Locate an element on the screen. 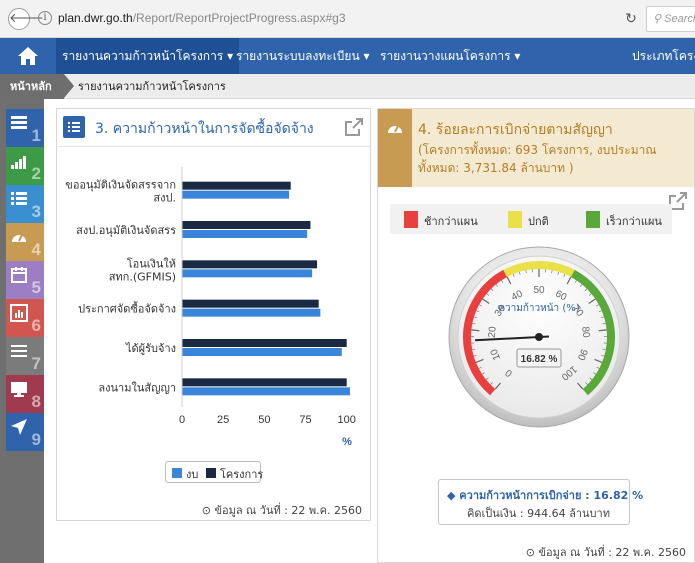 The width and height of the screenshot is (695, 563). calendar-icon is located at coordinates (19, 275).